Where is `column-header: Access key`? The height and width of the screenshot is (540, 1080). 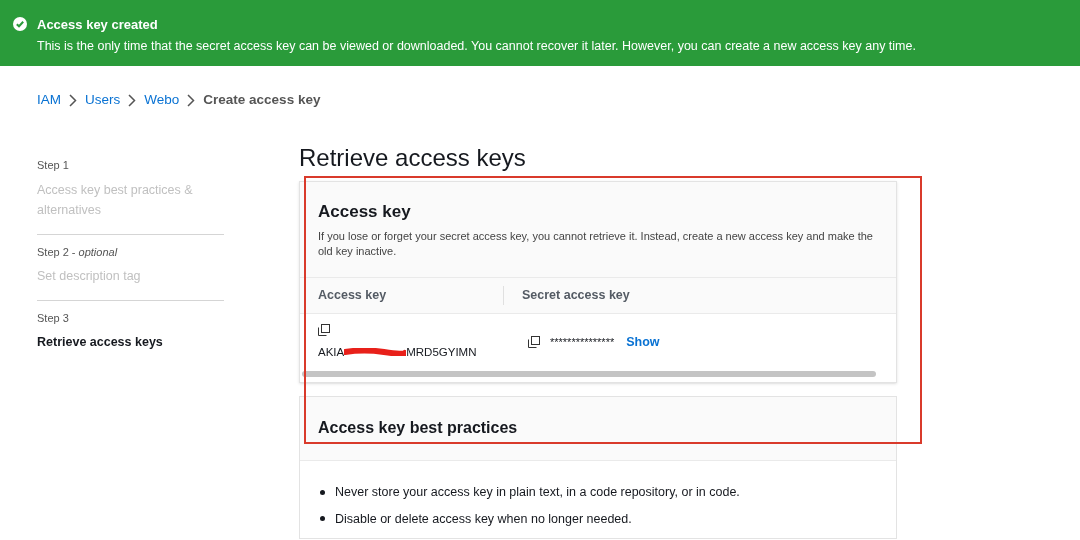
column-header: Access key is located at coordinates (402, 295).